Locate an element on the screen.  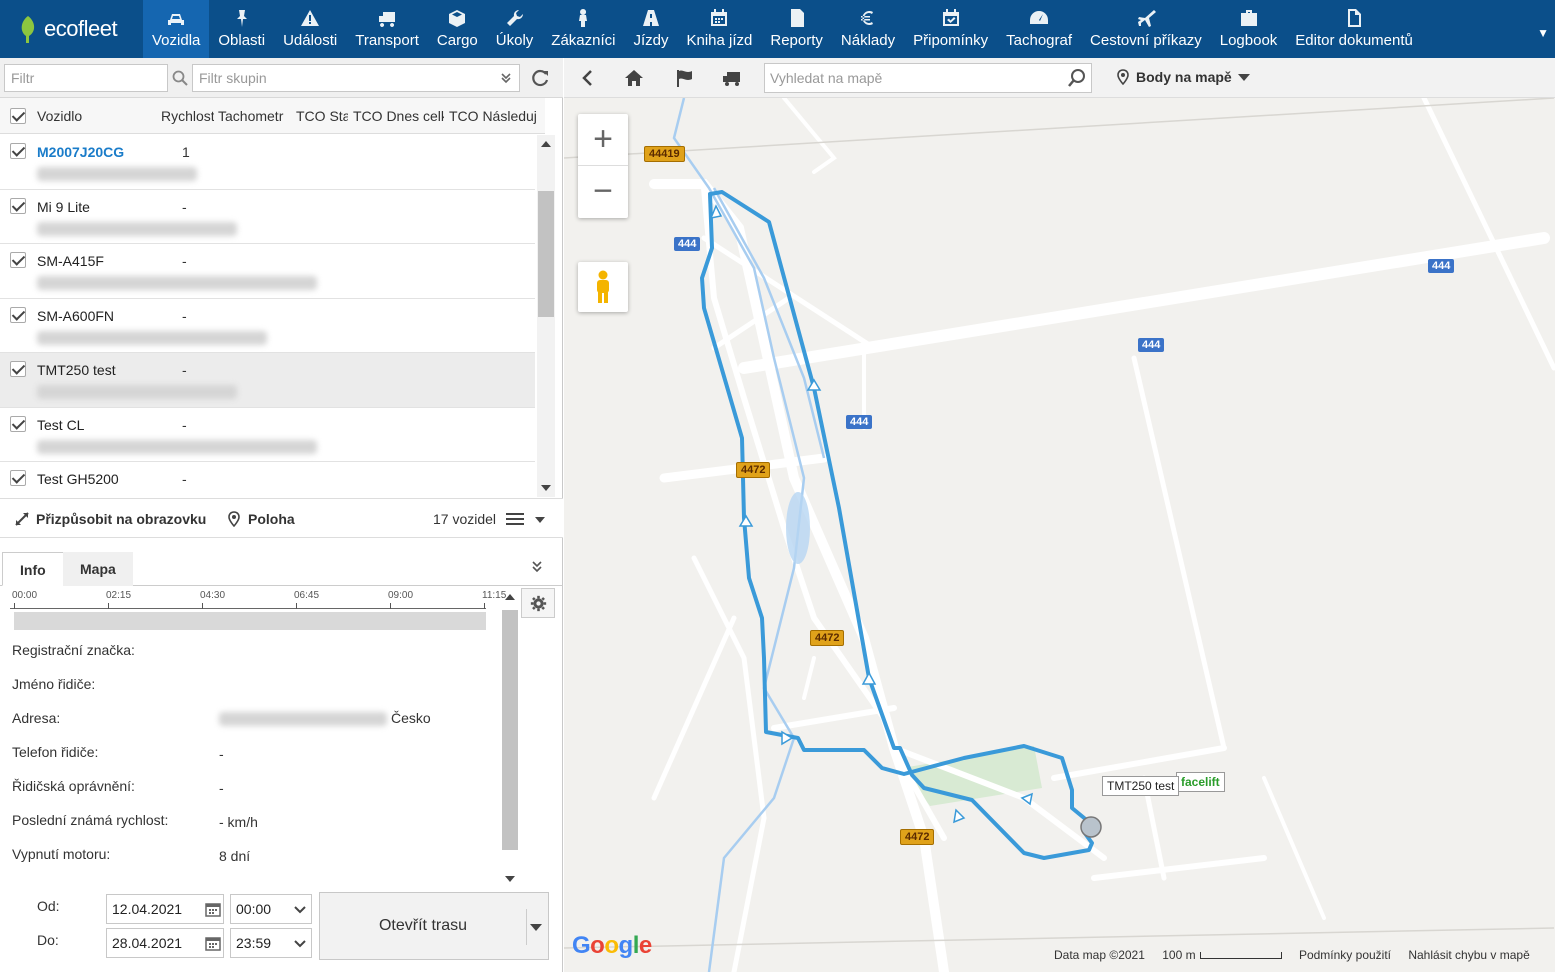
vehicle-list-scrollbar is located at coordinates (546, 316).